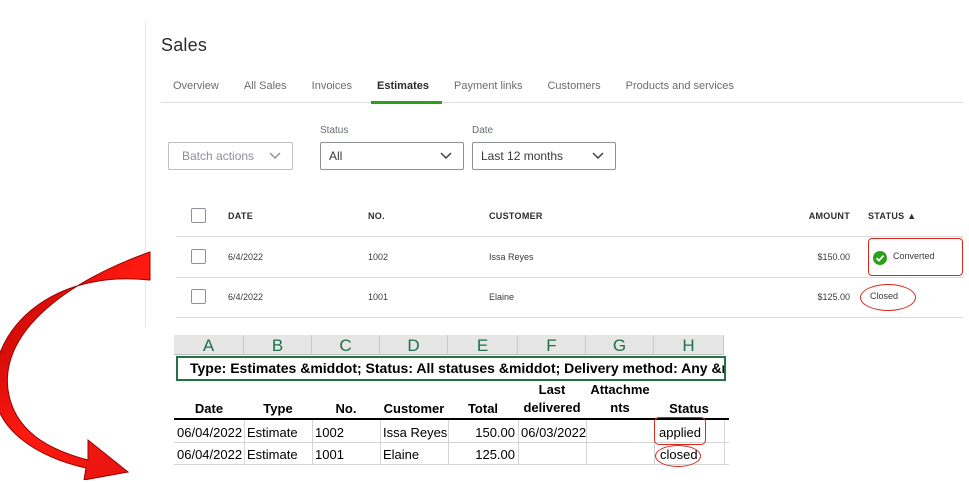  Describe the element at coordinates (808, 216) in the screenshot. I see `column-header-amount: AMOUNT` at that location.